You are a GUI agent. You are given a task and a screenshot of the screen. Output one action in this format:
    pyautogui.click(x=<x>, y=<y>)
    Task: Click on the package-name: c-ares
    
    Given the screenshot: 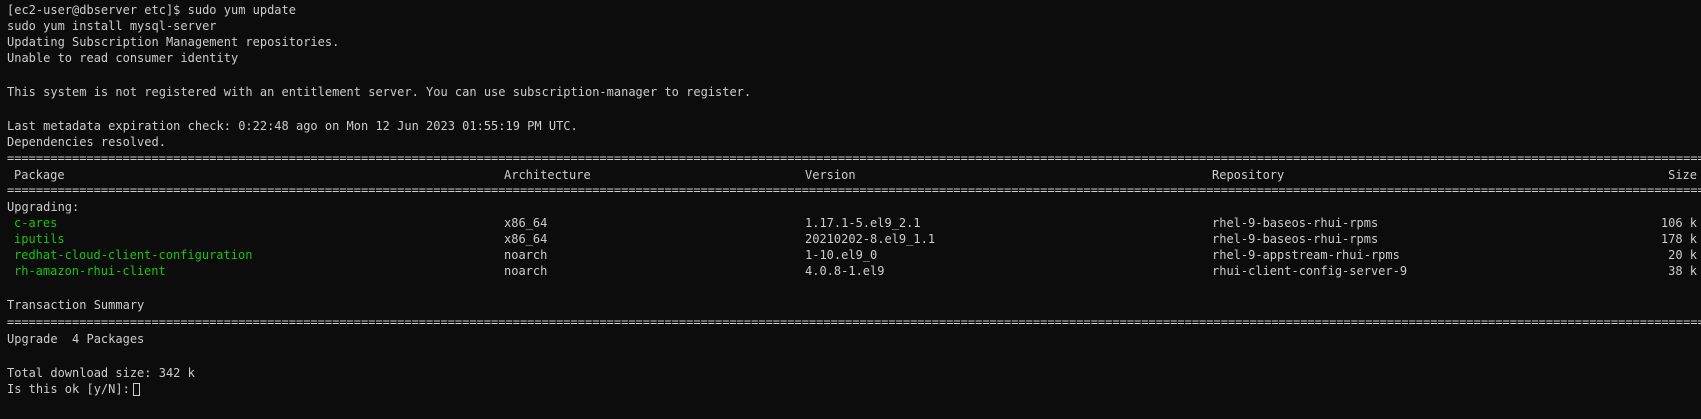 What is the action you would take?
    pyautogui.click(x=36, y=223)
    